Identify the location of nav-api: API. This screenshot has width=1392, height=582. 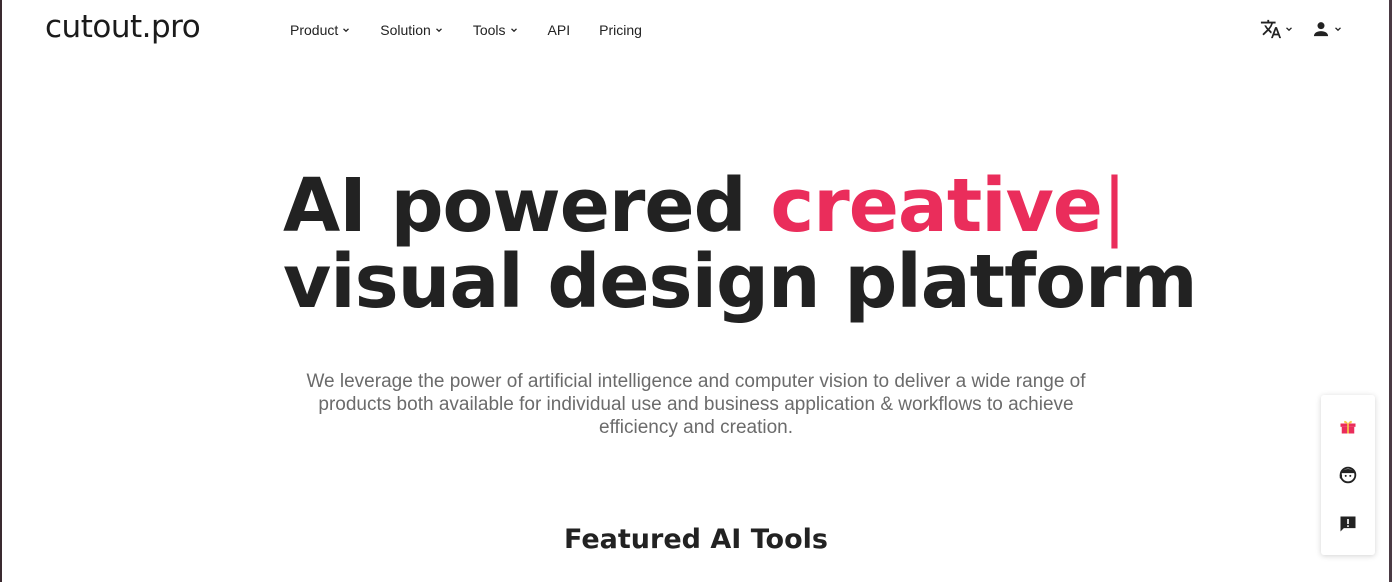
(559, 30).